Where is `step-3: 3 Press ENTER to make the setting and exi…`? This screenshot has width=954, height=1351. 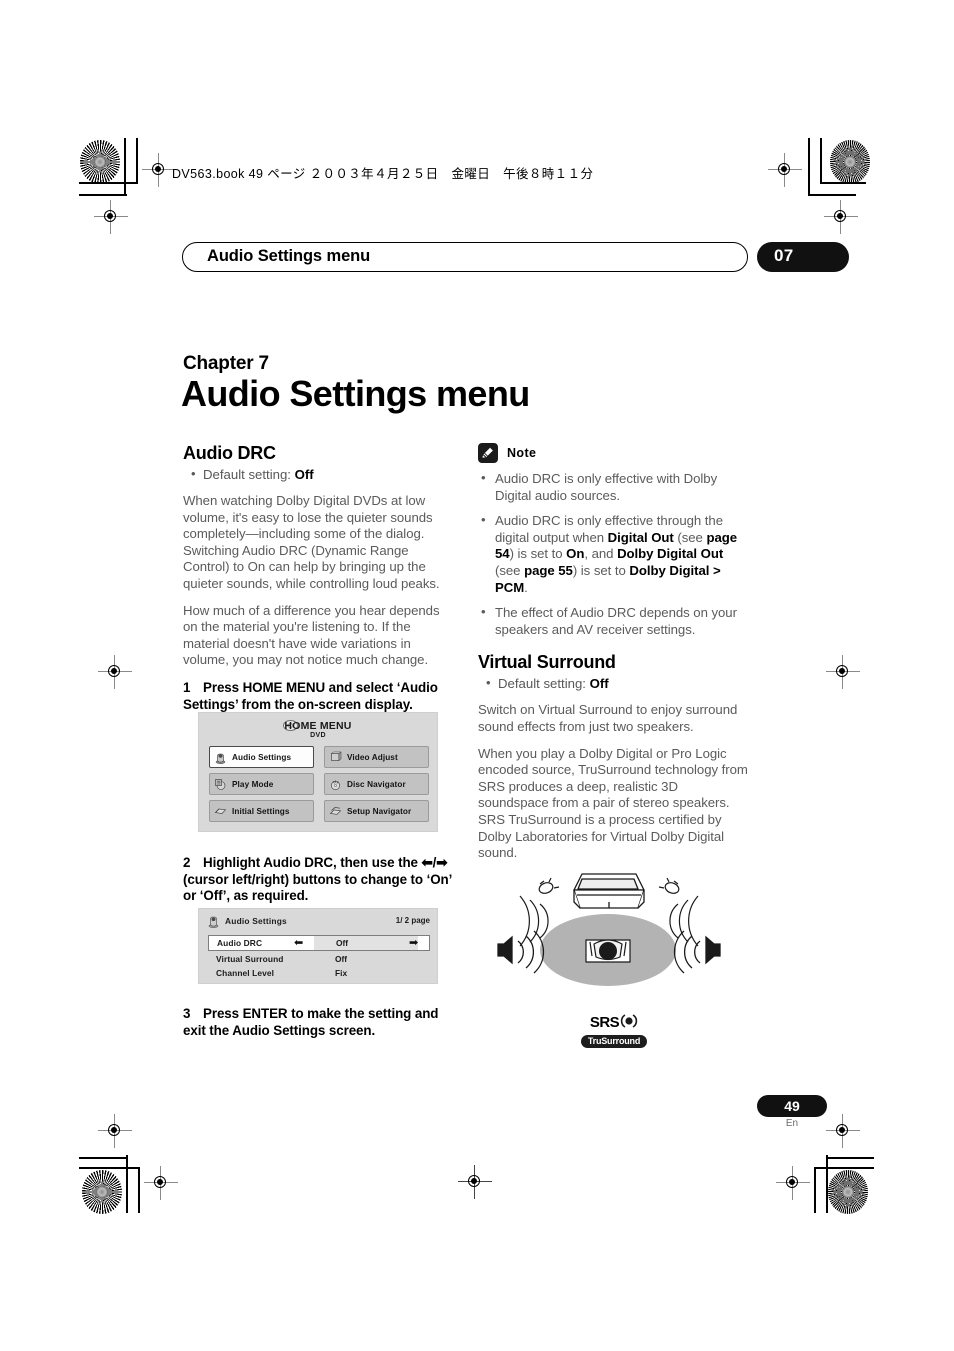
step-3: 3 Press ENTER to make the setting and exi… is located at coordinates (318, 1022).